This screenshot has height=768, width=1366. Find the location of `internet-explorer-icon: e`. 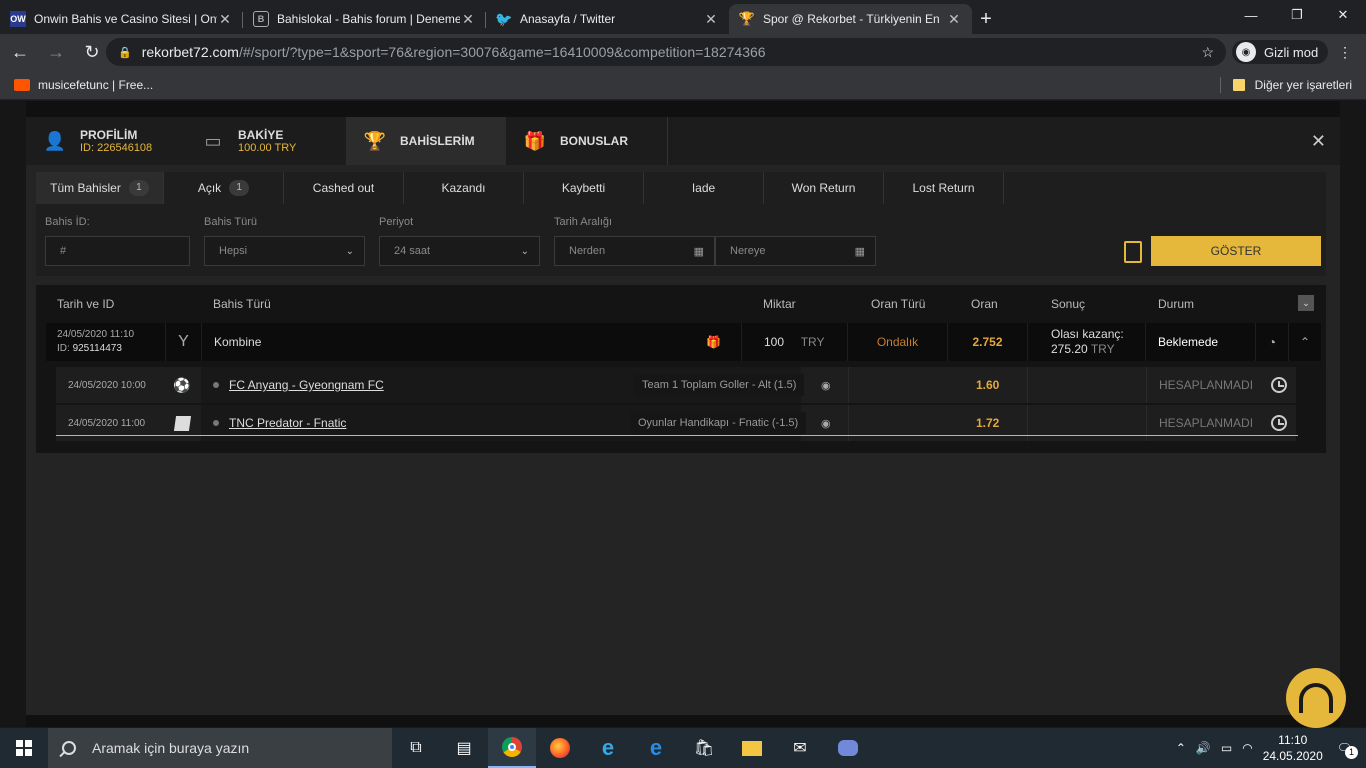

internet-explorer-icon: e is located at coordinates (608, 748).